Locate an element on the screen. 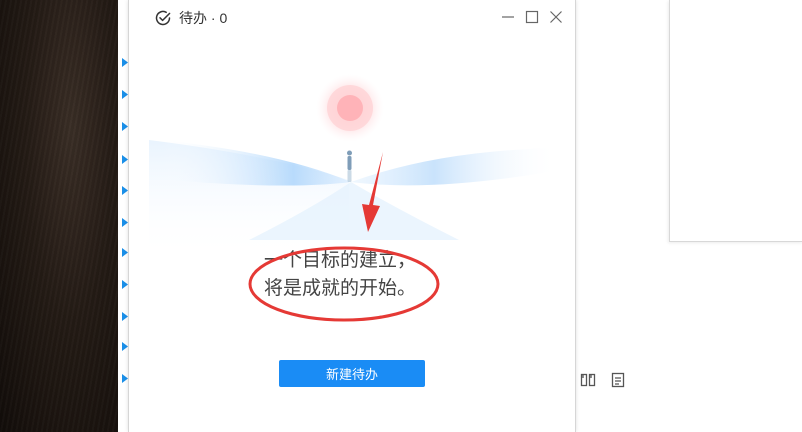 Image resolution: width=802 pixels, height=432 pixels. maximize-icon is located at coordinates (532, 17).